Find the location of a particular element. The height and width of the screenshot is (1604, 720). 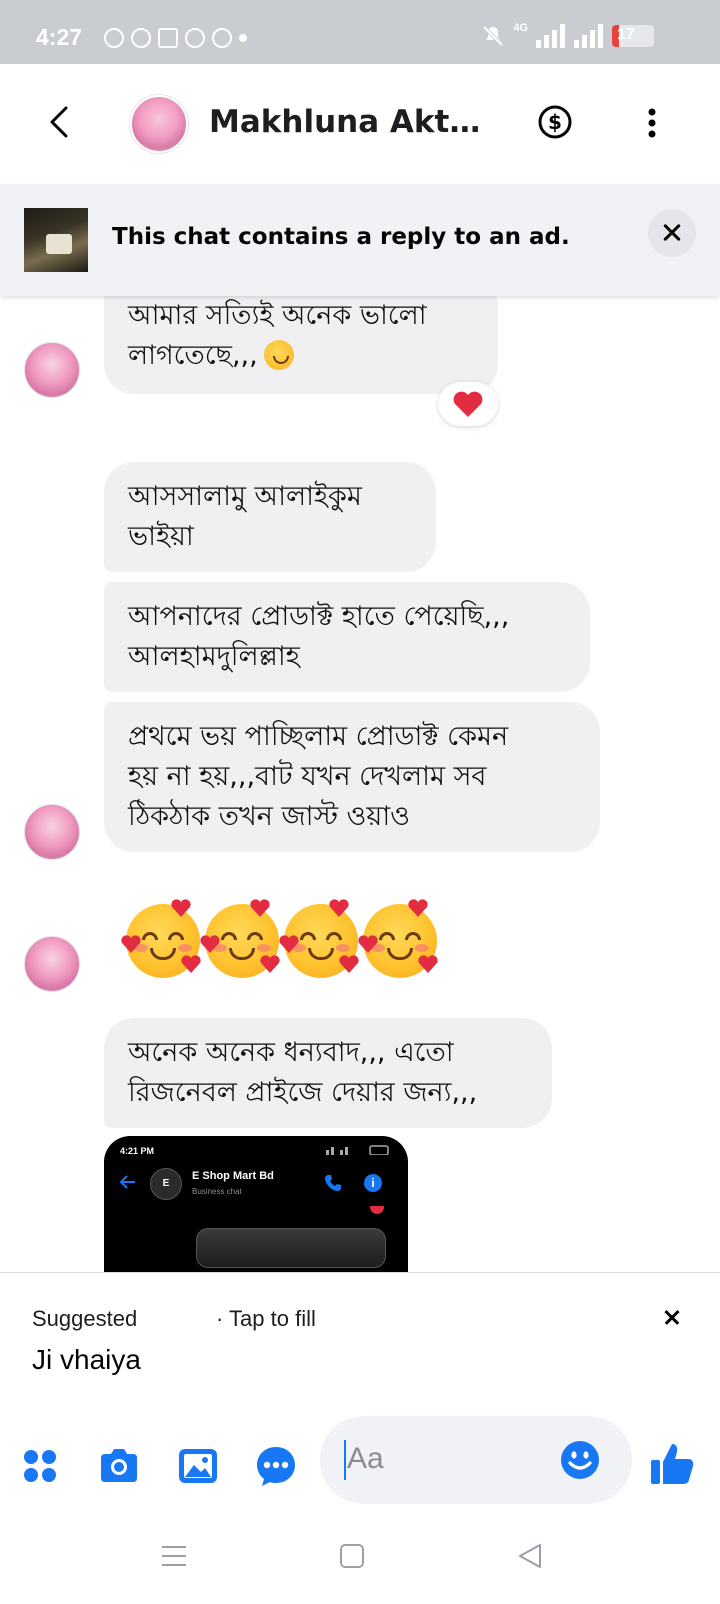

attachment-back-arrow-icon is located at coordinates (127, 1182).